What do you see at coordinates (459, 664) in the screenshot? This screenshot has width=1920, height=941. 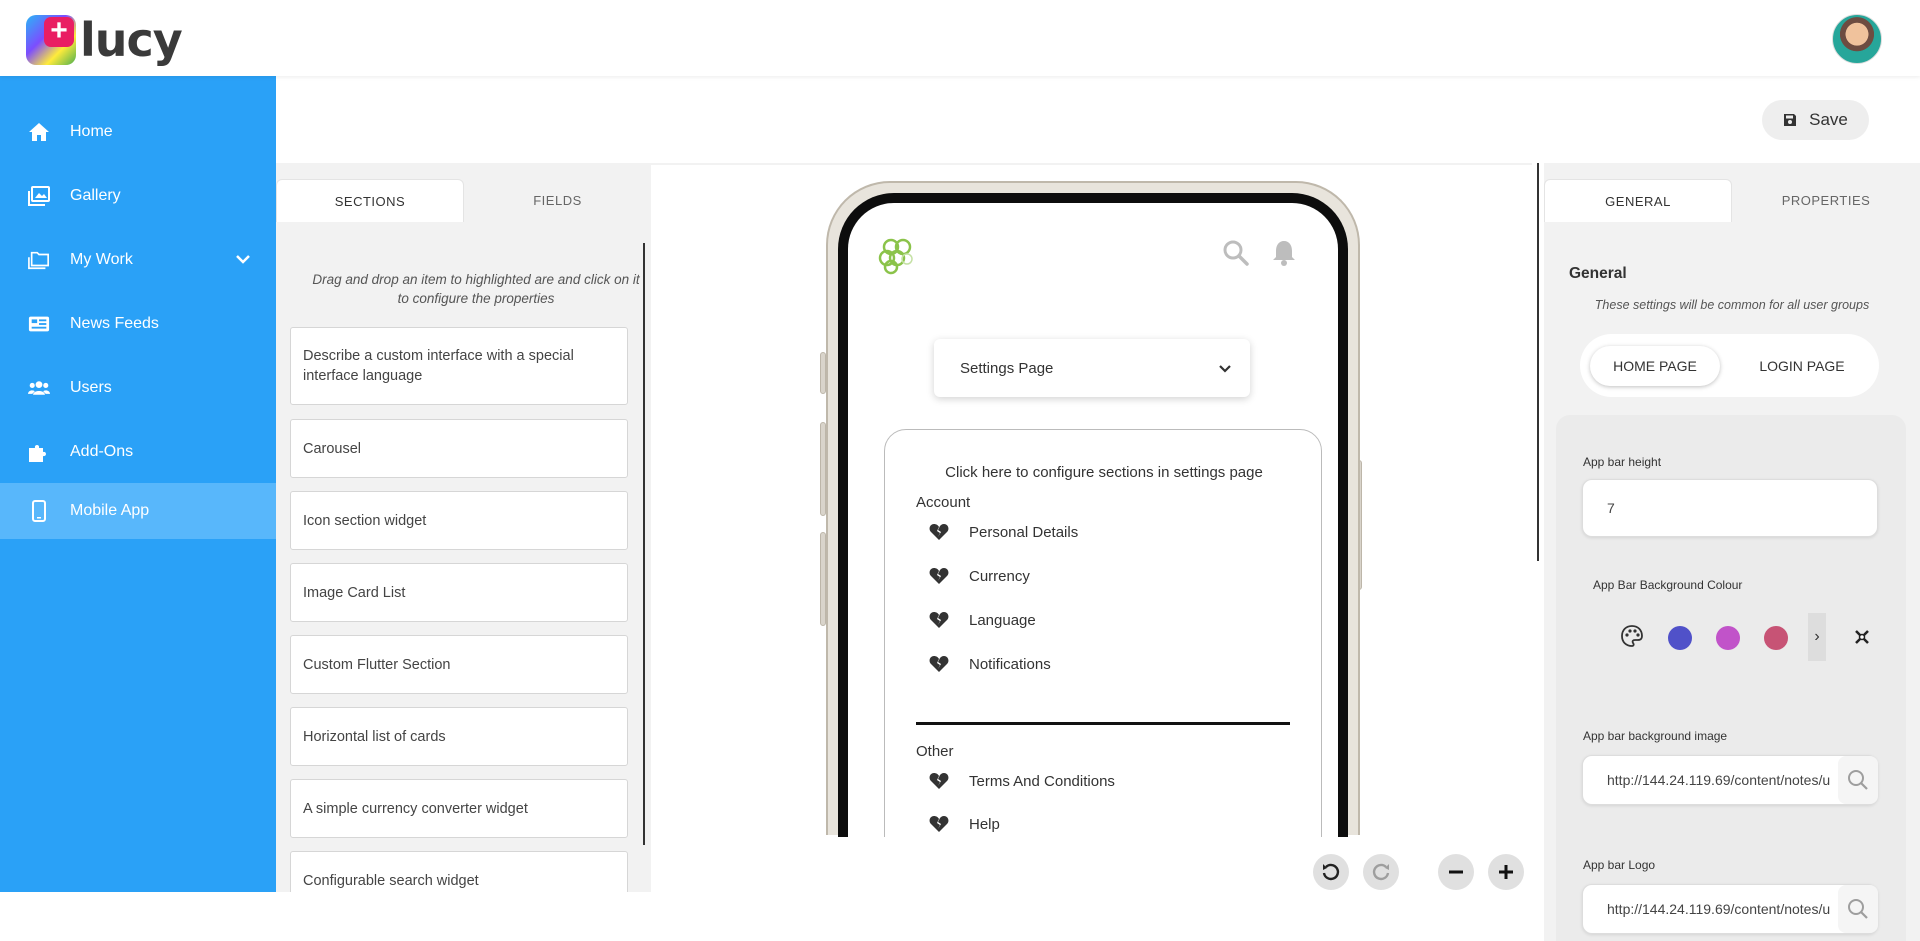 I see `widget-item: Custom Flutter Section` at bounding box center [459, 664].